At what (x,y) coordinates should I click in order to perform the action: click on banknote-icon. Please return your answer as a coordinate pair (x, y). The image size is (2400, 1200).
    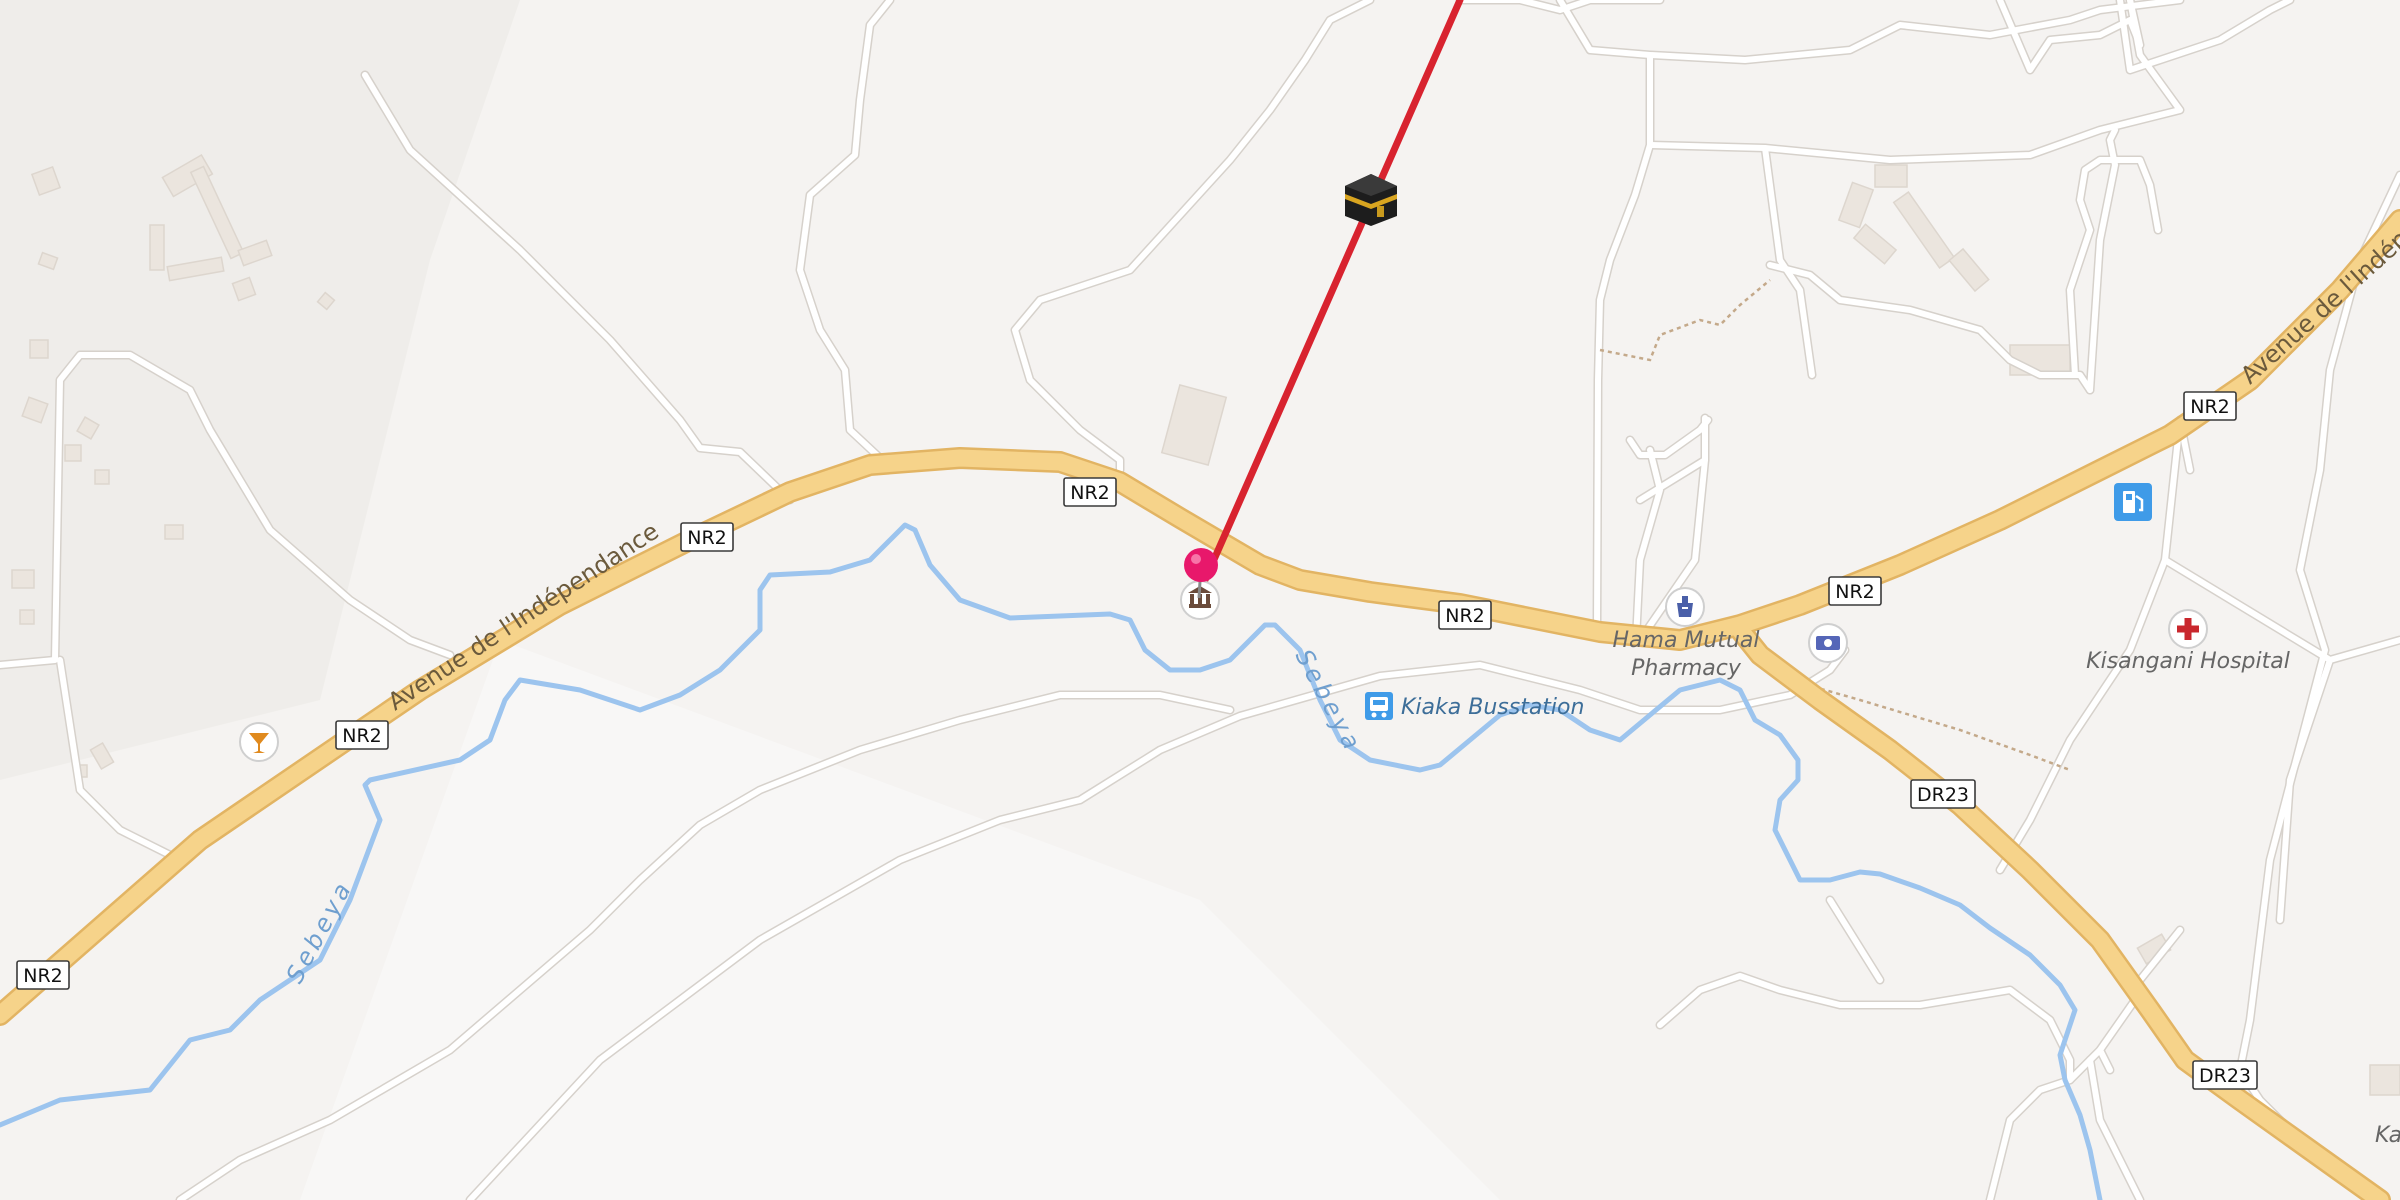
    Looking at the image, I should click on (1828, 643).